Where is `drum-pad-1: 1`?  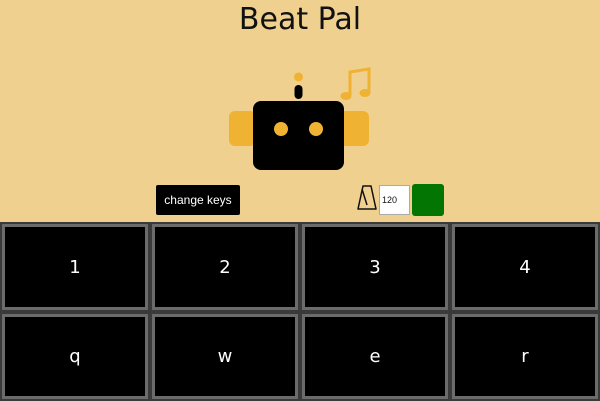 drum-pad-1: 1 is located at coordinates (75, 267).